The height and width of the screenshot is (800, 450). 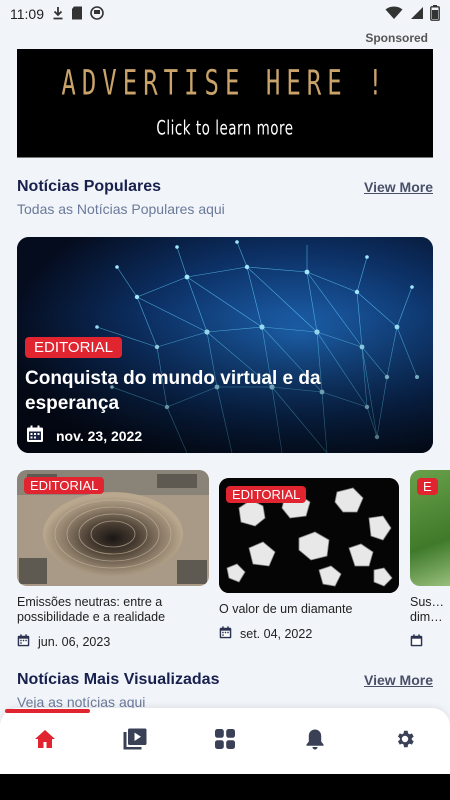 I want to click on nav-settings, so click(x=405, y=741).